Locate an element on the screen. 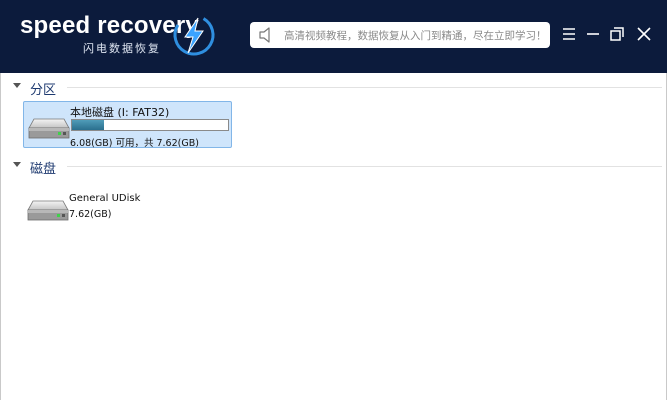  notice-text: 高清视频教程，数据恢复从入门到精通，尽在立即学习！ is located at coordinates (415, 35).